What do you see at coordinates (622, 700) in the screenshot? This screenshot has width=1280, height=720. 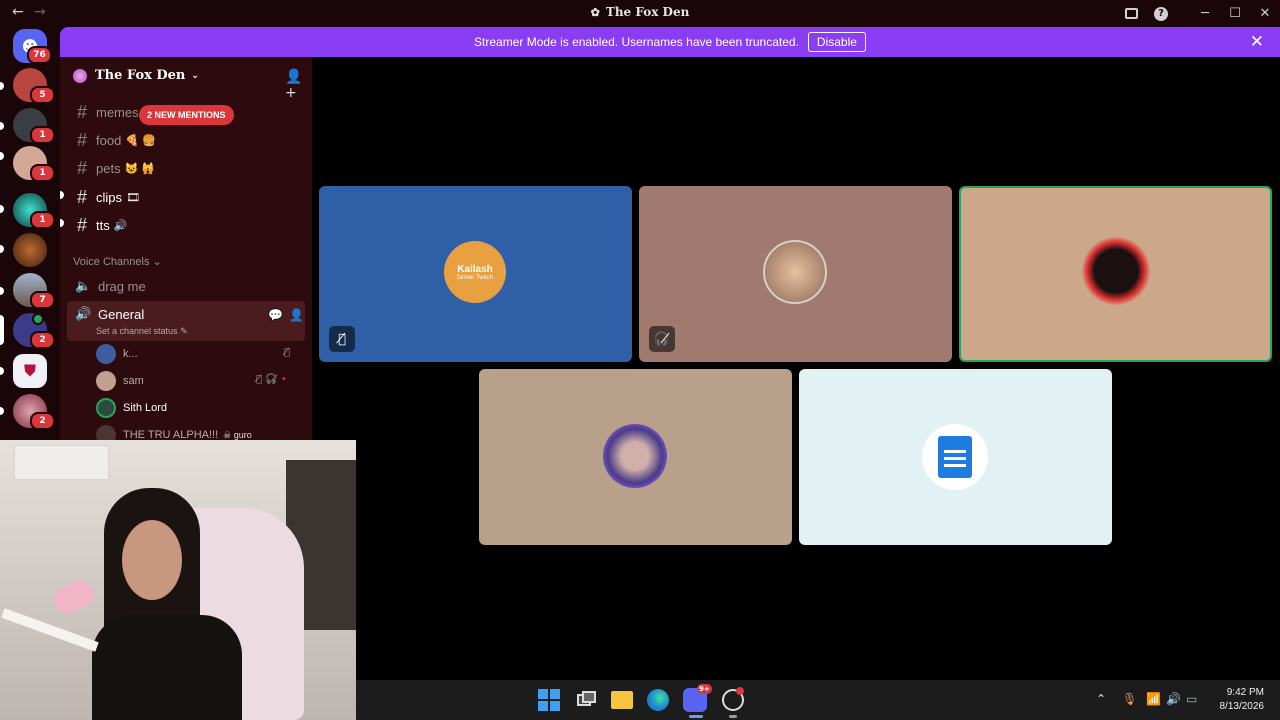 I see `file-explorer-icon` at bounding box center [622, 700].